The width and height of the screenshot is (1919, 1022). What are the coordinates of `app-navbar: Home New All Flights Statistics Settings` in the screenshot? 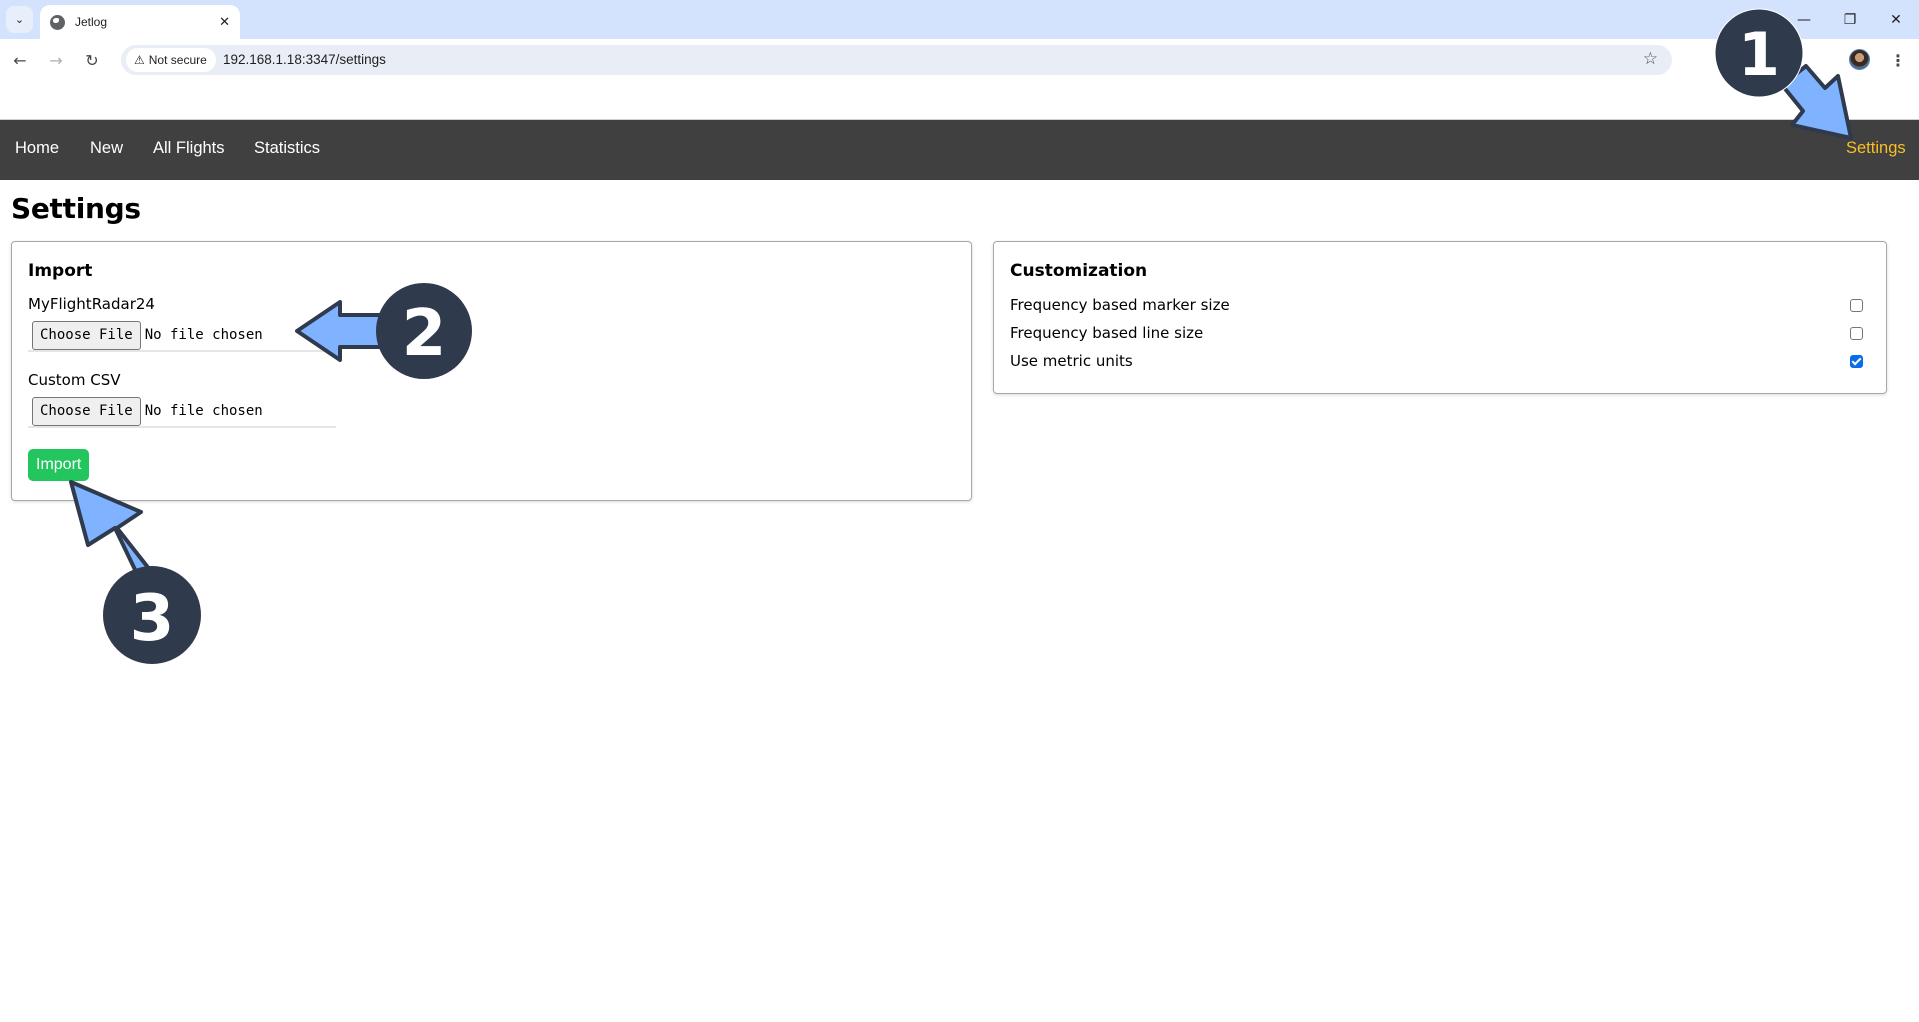 It's located at (959, 149).